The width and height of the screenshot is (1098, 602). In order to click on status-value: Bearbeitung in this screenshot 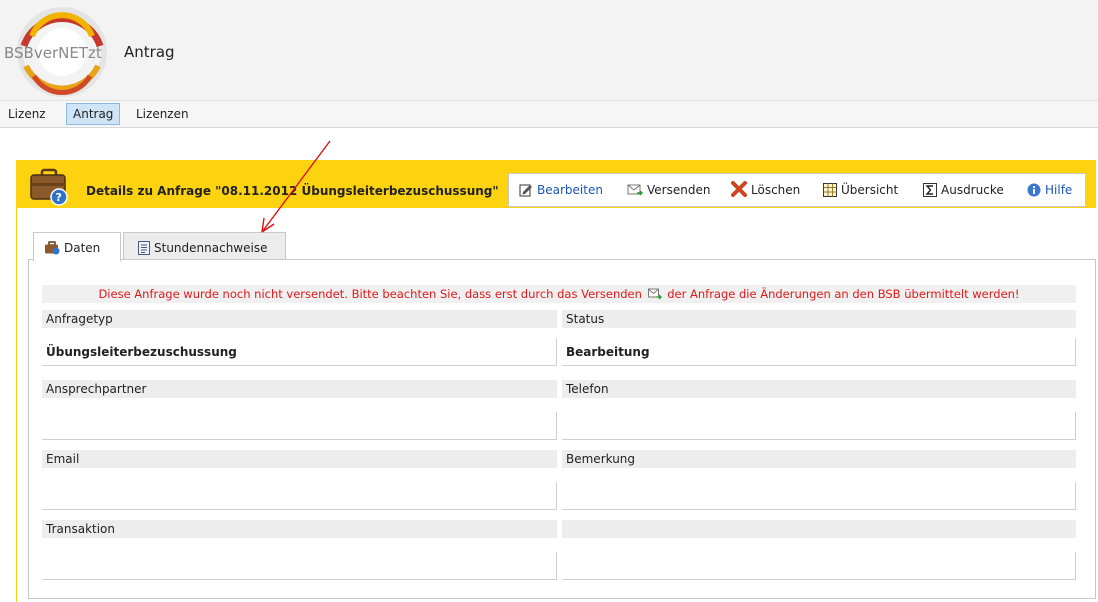, I will do `click(819, 352)`.